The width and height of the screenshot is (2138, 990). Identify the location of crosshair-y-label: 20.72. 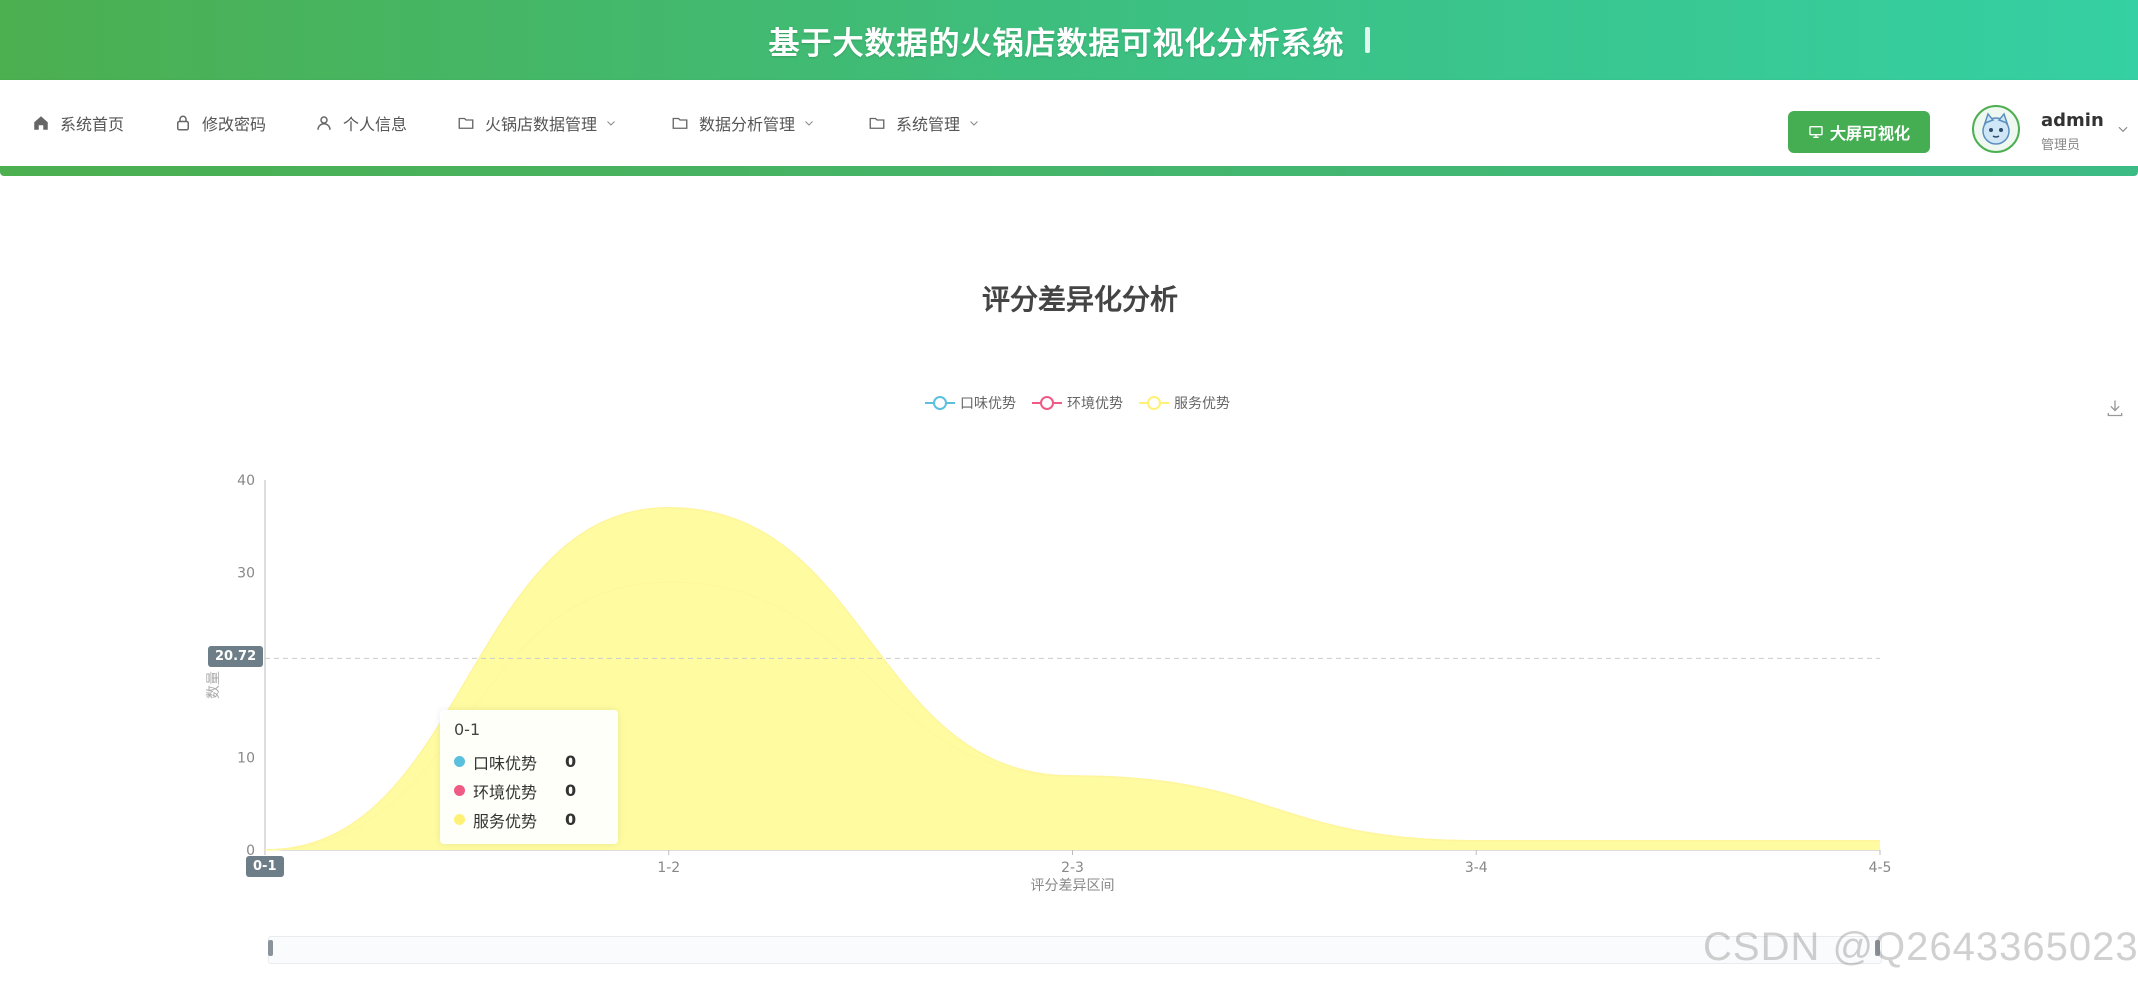
(236, 656).